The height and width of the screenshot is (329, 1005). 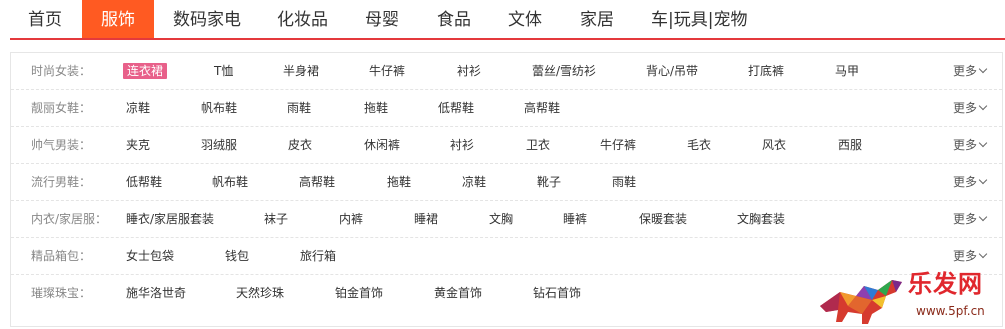 I want to click on category-label: 靓丽女鞋：, so click(x=61, y=108).